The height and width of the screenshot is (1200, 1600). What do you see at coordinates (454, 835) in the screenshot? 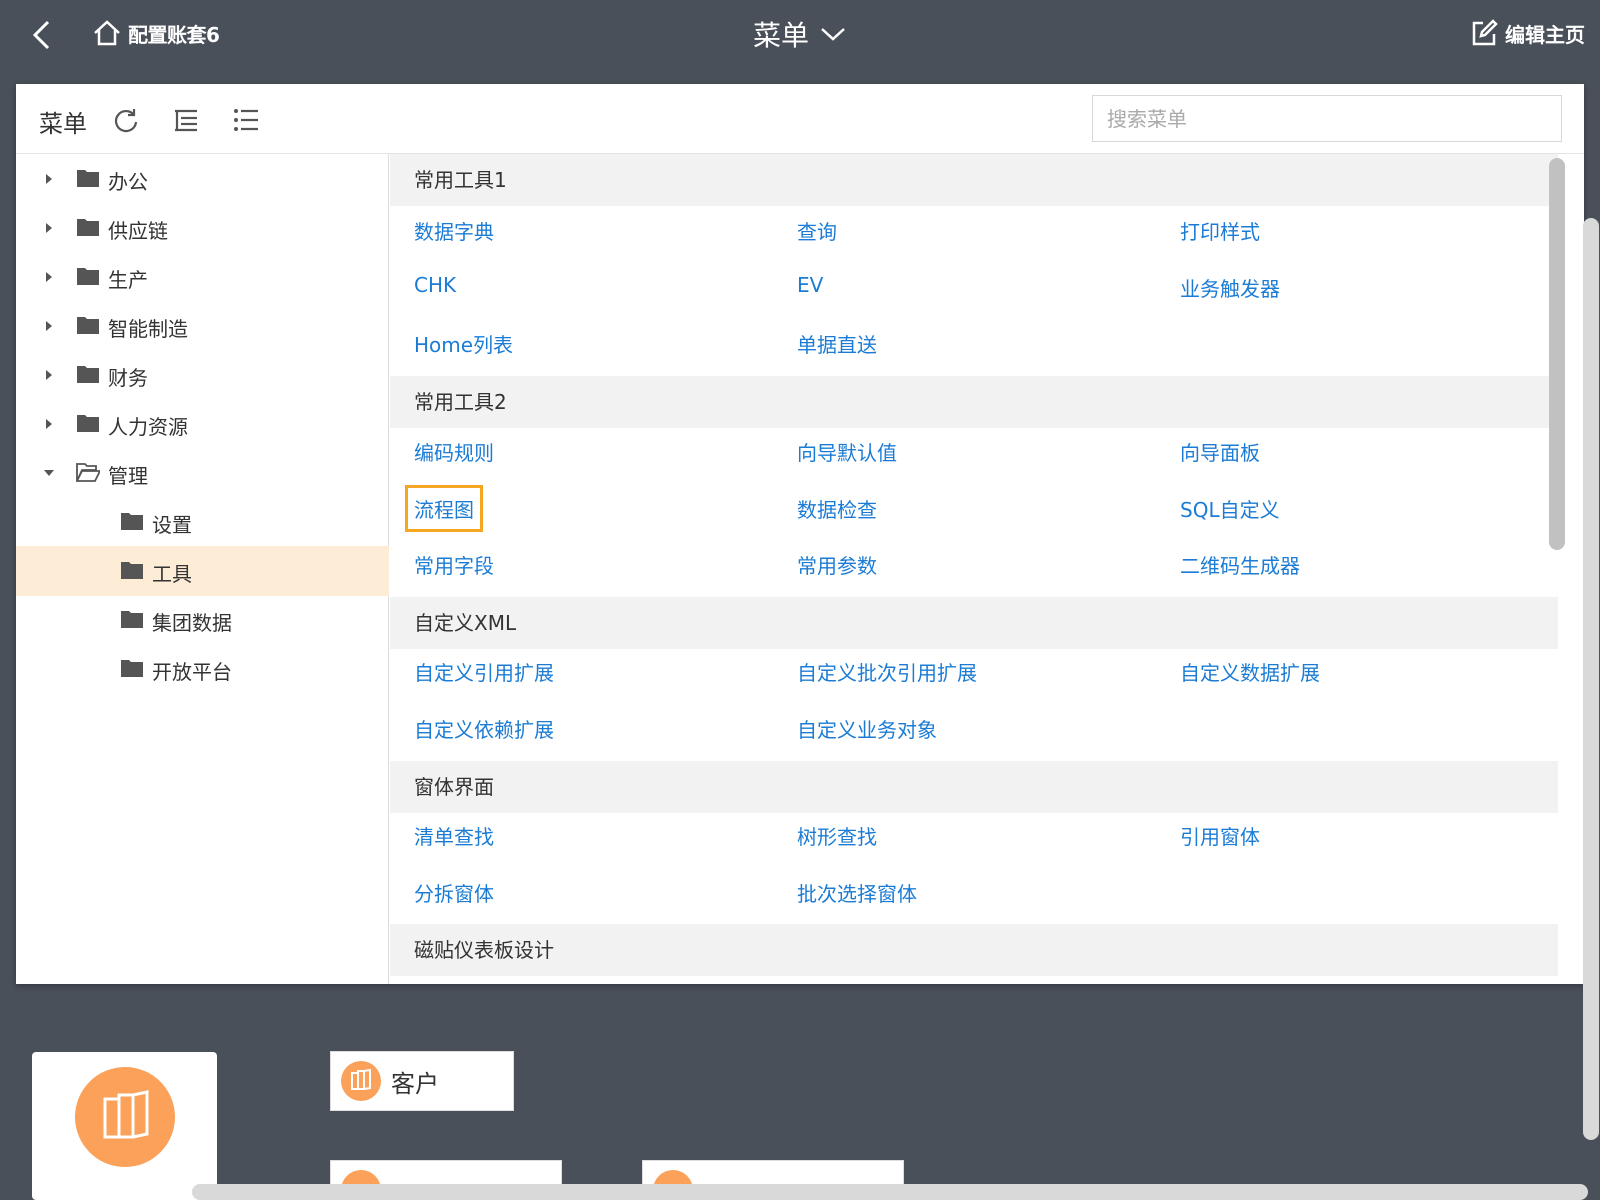
I see `menu-item-link: 清单查找` at bounding box center [454, 835].